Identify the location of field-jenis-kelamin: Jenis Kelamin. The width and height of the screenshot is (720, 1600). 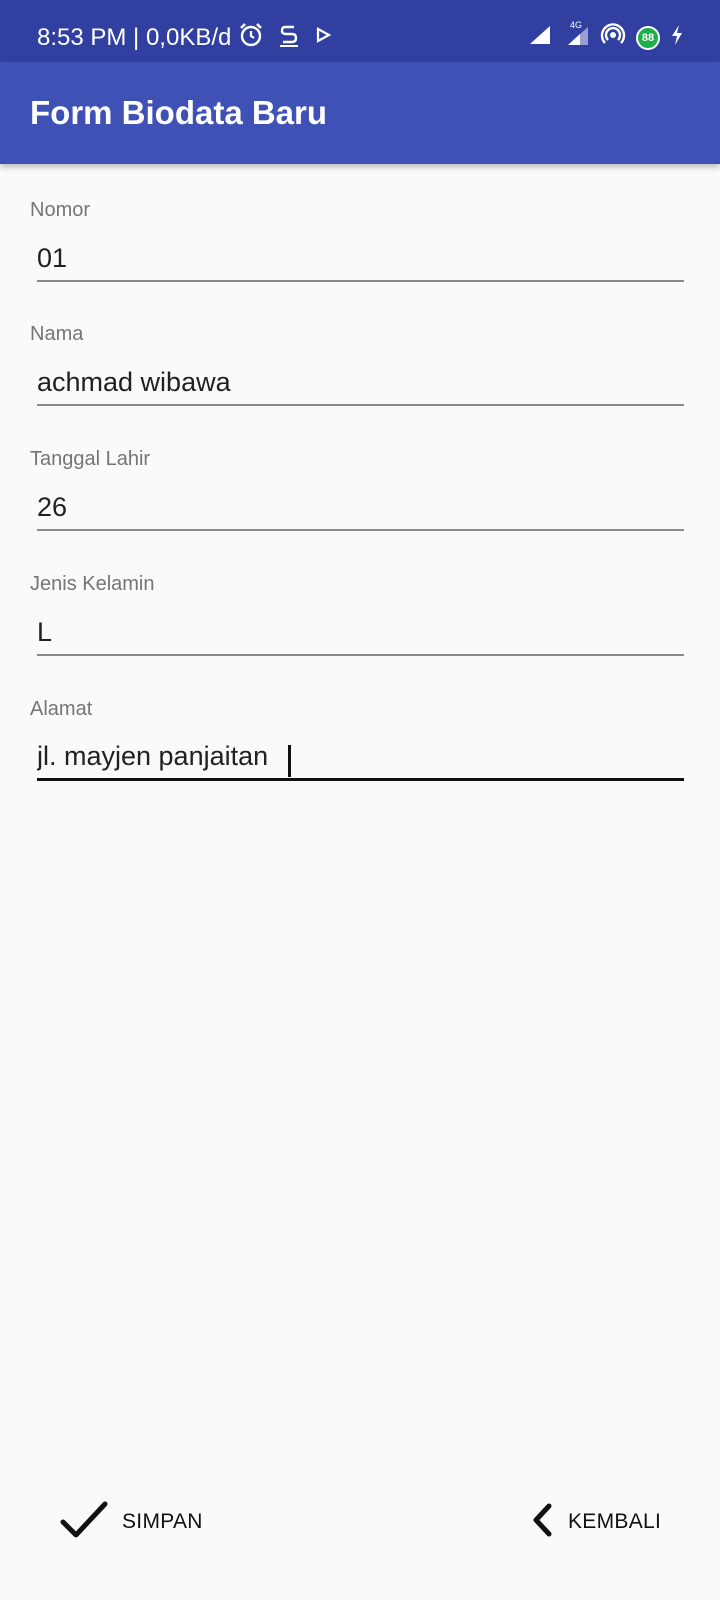
(357, 614).